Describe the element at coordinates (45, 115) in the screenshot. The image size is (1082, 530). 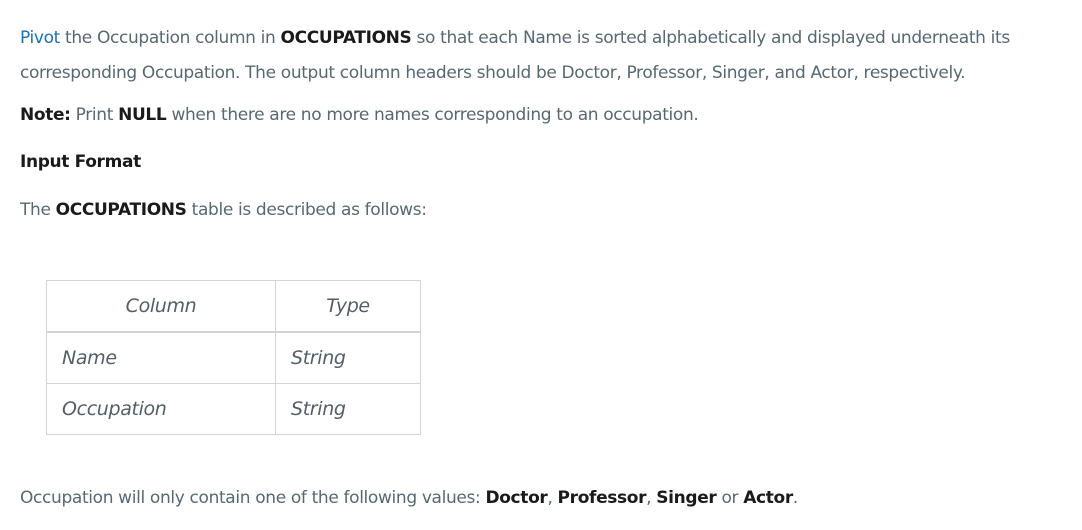
I see `note-label: Note:` at that location.